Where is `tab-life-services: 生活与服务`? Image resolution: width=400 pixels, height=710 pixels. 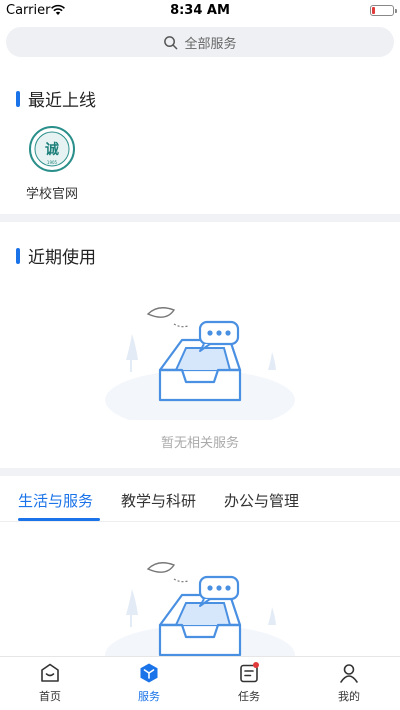
tab-life-services: 生活与服务 is located at coordinates (55, 500).